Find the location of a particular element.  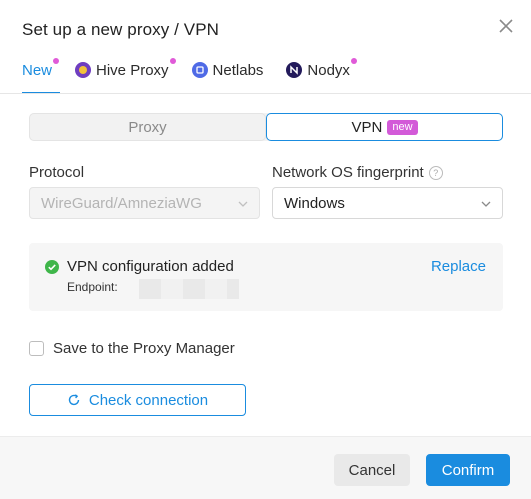

dialog-footer: Cancel Confirm is located at coordinates (265, 467).